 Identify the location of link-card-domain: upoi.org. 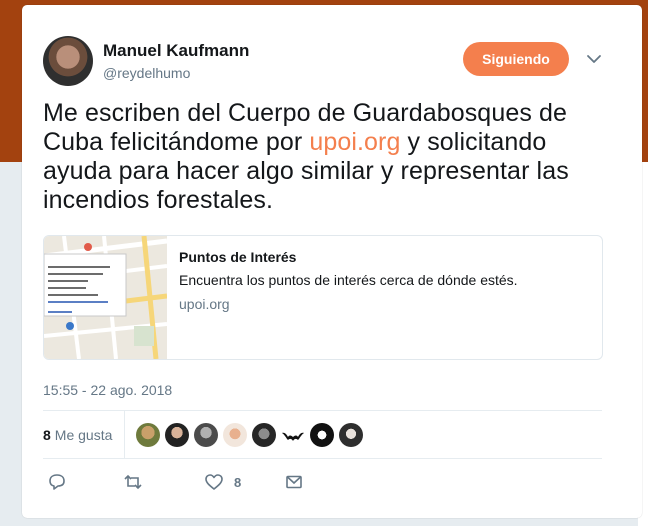
(204, 304).